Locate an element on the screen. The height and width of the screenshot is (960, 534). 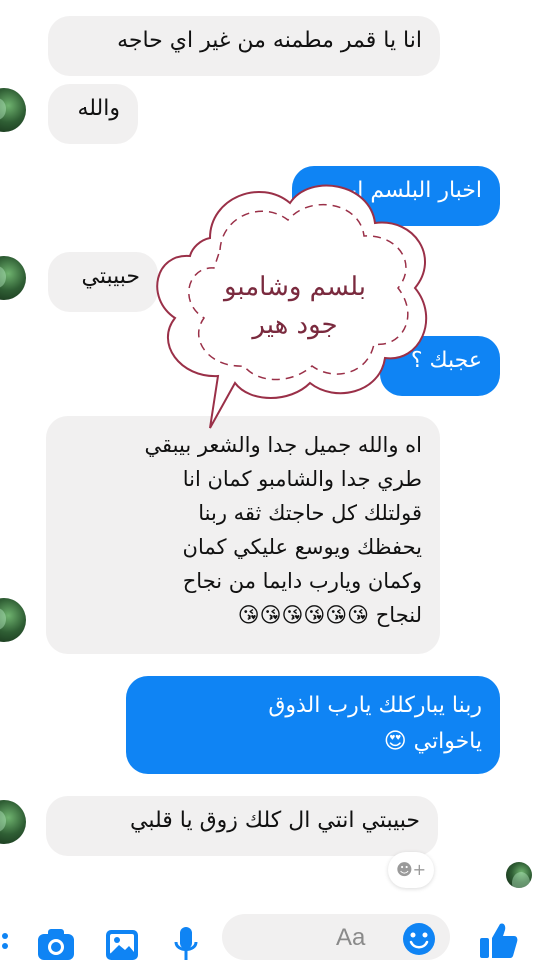
thumbs-up-icon is located at coordinates (498, 940).